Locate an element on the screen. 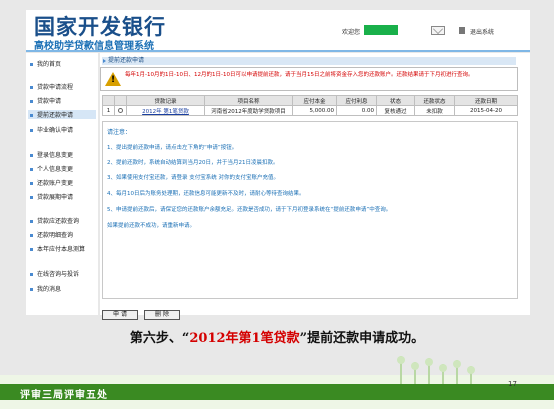 The width and height of the screenshot is (554, 409). slide-caption: 第六步、“2012年第1笔贷款”提前还款申请成功。 is located at coordinates (277, 336).